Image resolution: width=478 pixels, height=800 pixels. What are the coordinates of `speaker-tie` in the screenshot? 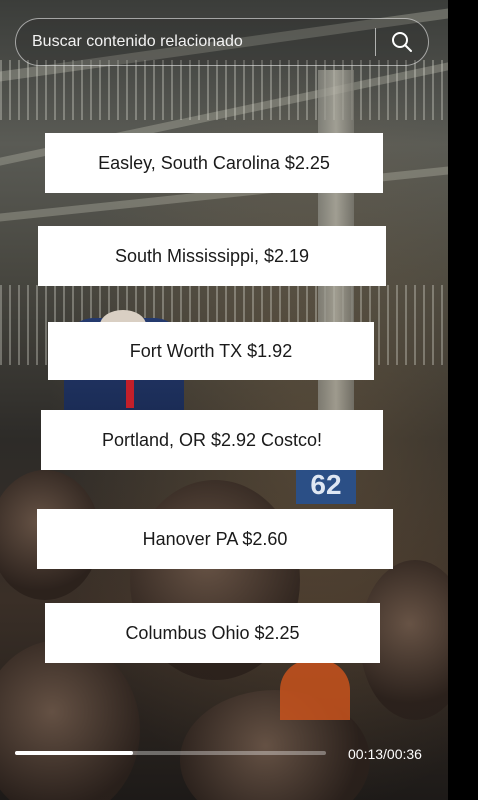 It's located at (130, 393).